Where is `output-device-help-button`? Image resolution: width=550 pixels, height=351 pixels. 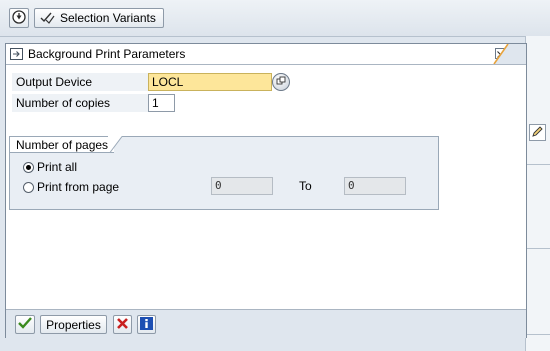
output-device-help-button is located at coordinates (281, 82).